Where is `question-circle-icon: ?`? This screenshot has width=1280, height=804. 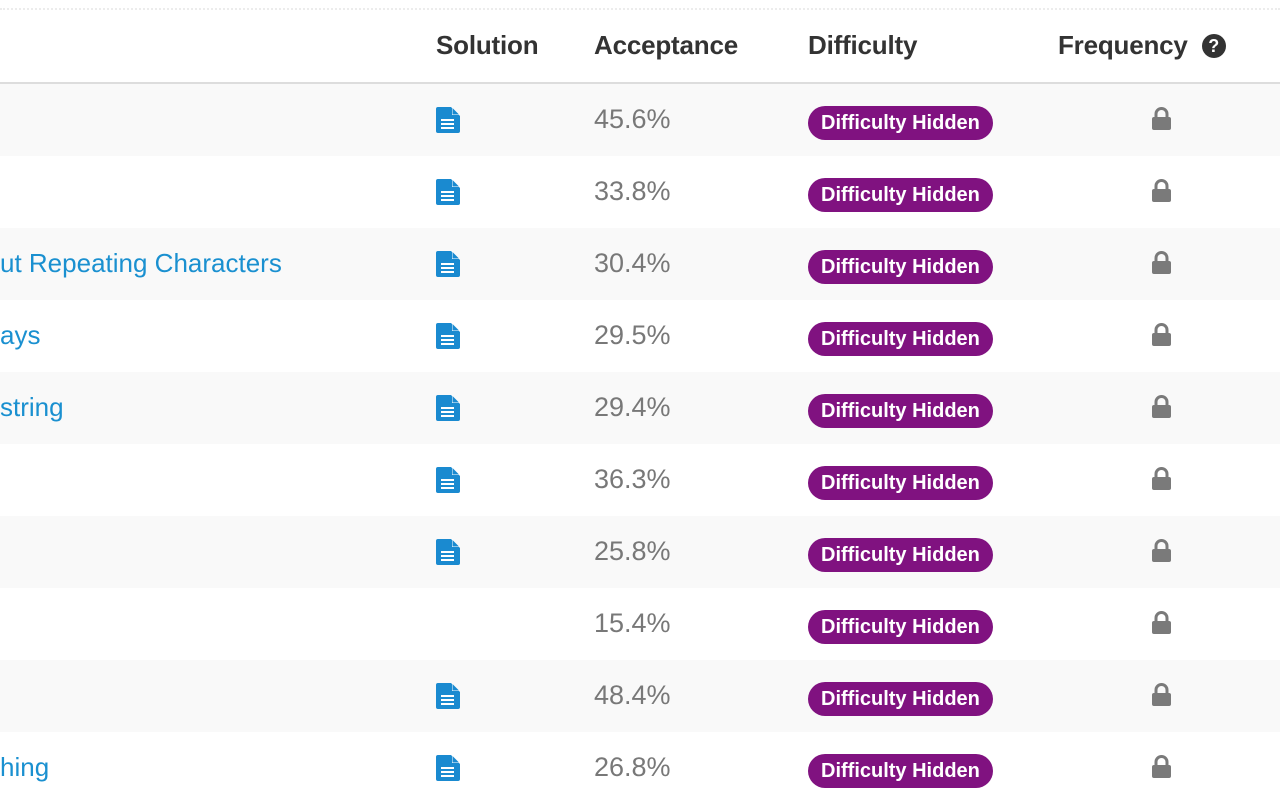 question-circle-icon: ? is located at coordinates (1213, 46).